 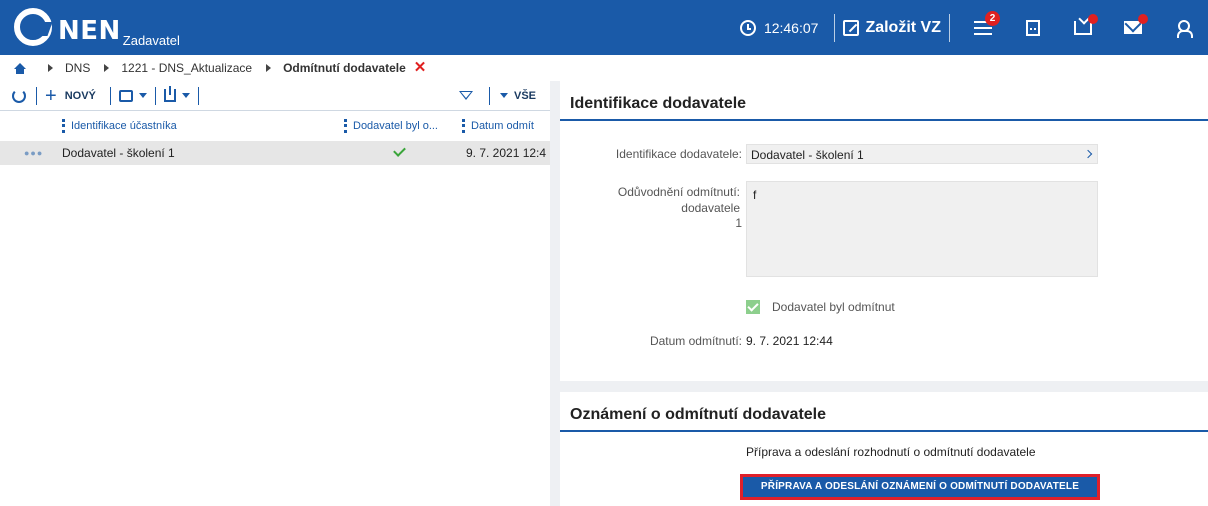 What do you see at coordinates (678, 200) in the screenshot?
I see `rejection-reason-label: Odůvodnění odmítnutí: dodavatele` at bounding box center [678, 200].